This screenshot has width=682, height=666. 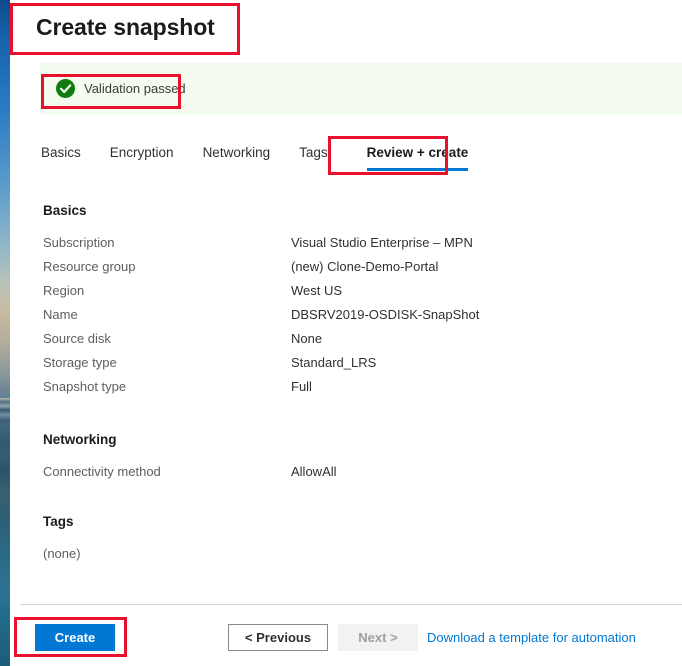 I want to click on label-connectivity-method: Connectivity method, so click(x=102, y=471).